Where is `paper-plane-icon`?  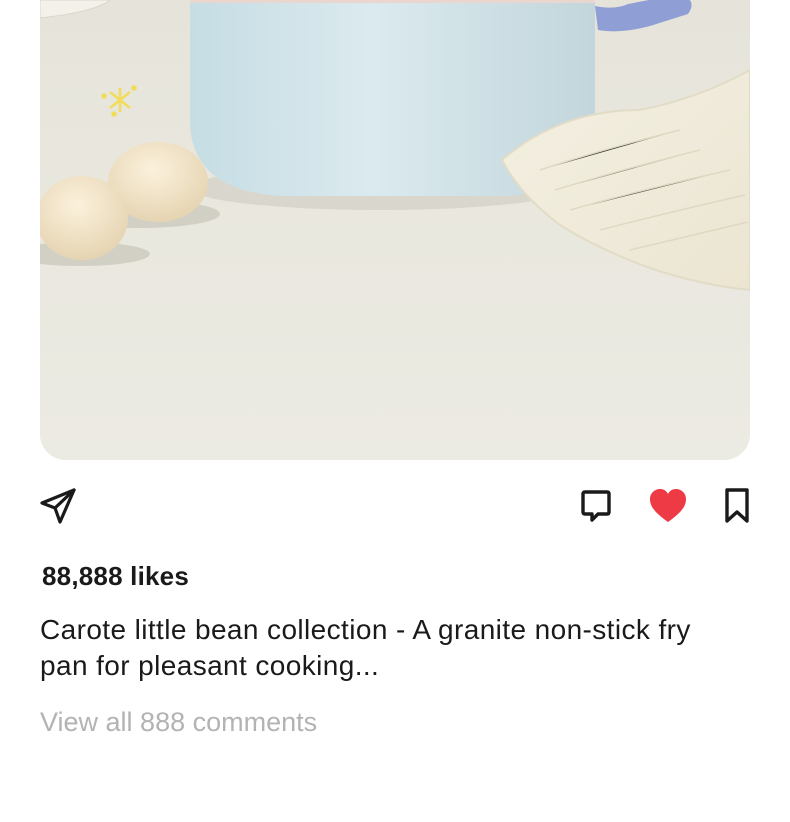 paper-plane-icon is located at coordinates (58, 506).